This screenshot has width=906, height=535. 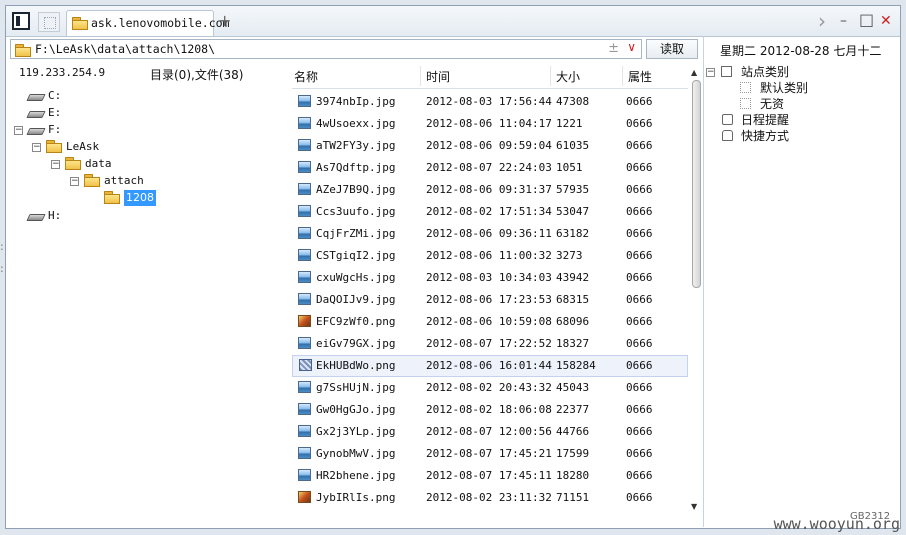 What do you see at coordinates (490, 168) in the screenshot?
I see `table-row: As7Qdftp.jpg 2012-08-07 22:24:03 1051 0666` at bounding box center [490, 168].